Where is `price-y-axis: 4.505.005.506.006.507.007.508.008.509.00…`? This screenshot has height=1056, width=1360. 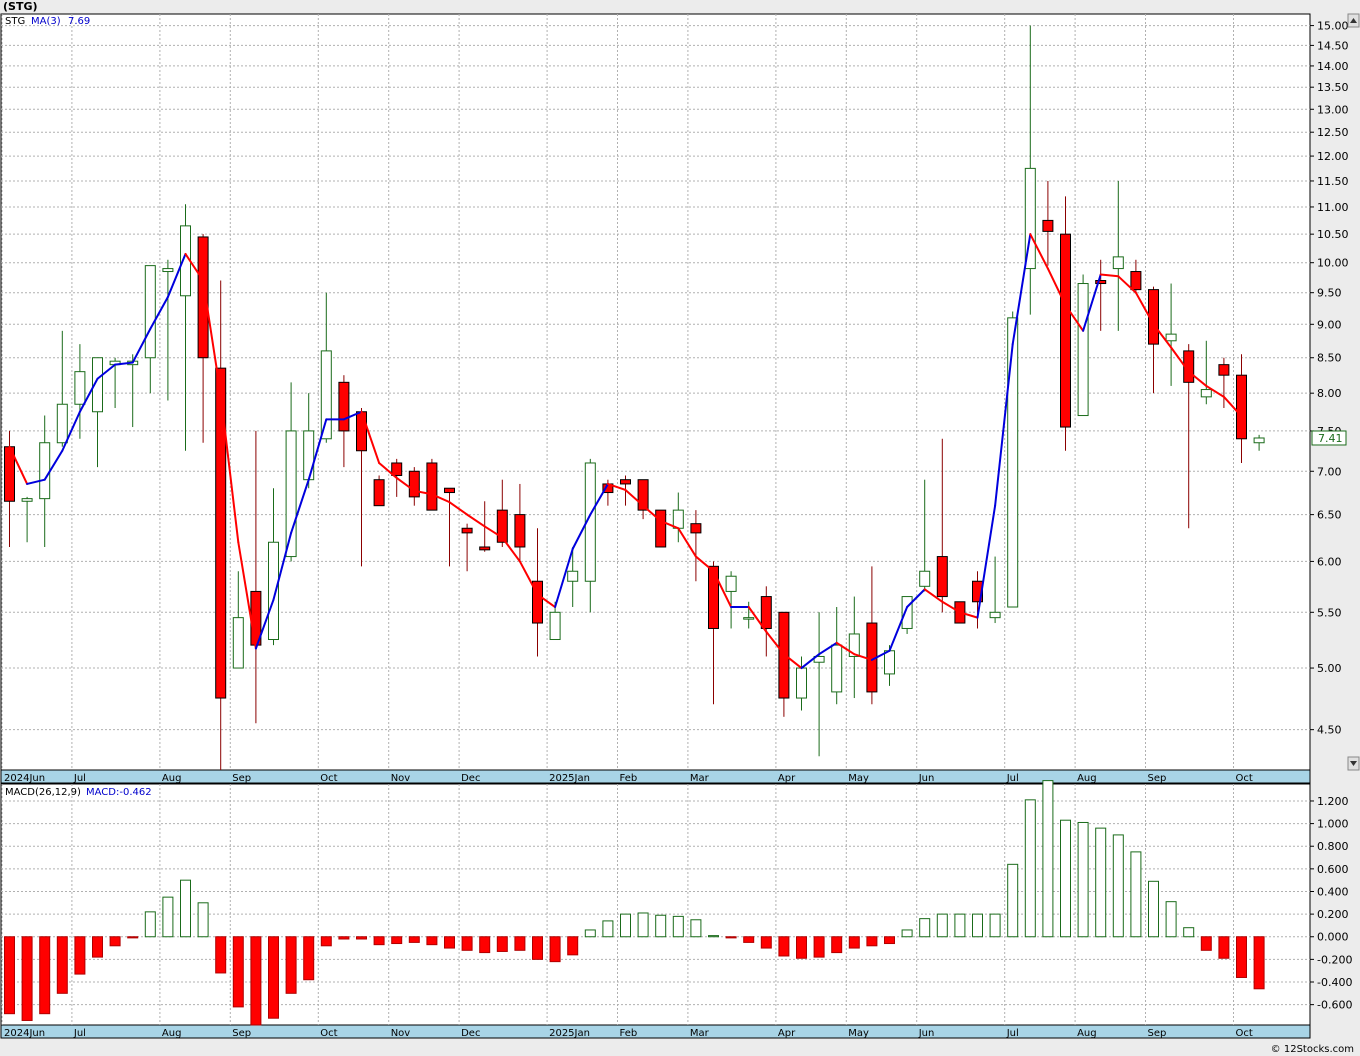 price-y-axis: 4.505.005.506.006.507.007.508.008.509.00… is located at coordinates (1329, 378).